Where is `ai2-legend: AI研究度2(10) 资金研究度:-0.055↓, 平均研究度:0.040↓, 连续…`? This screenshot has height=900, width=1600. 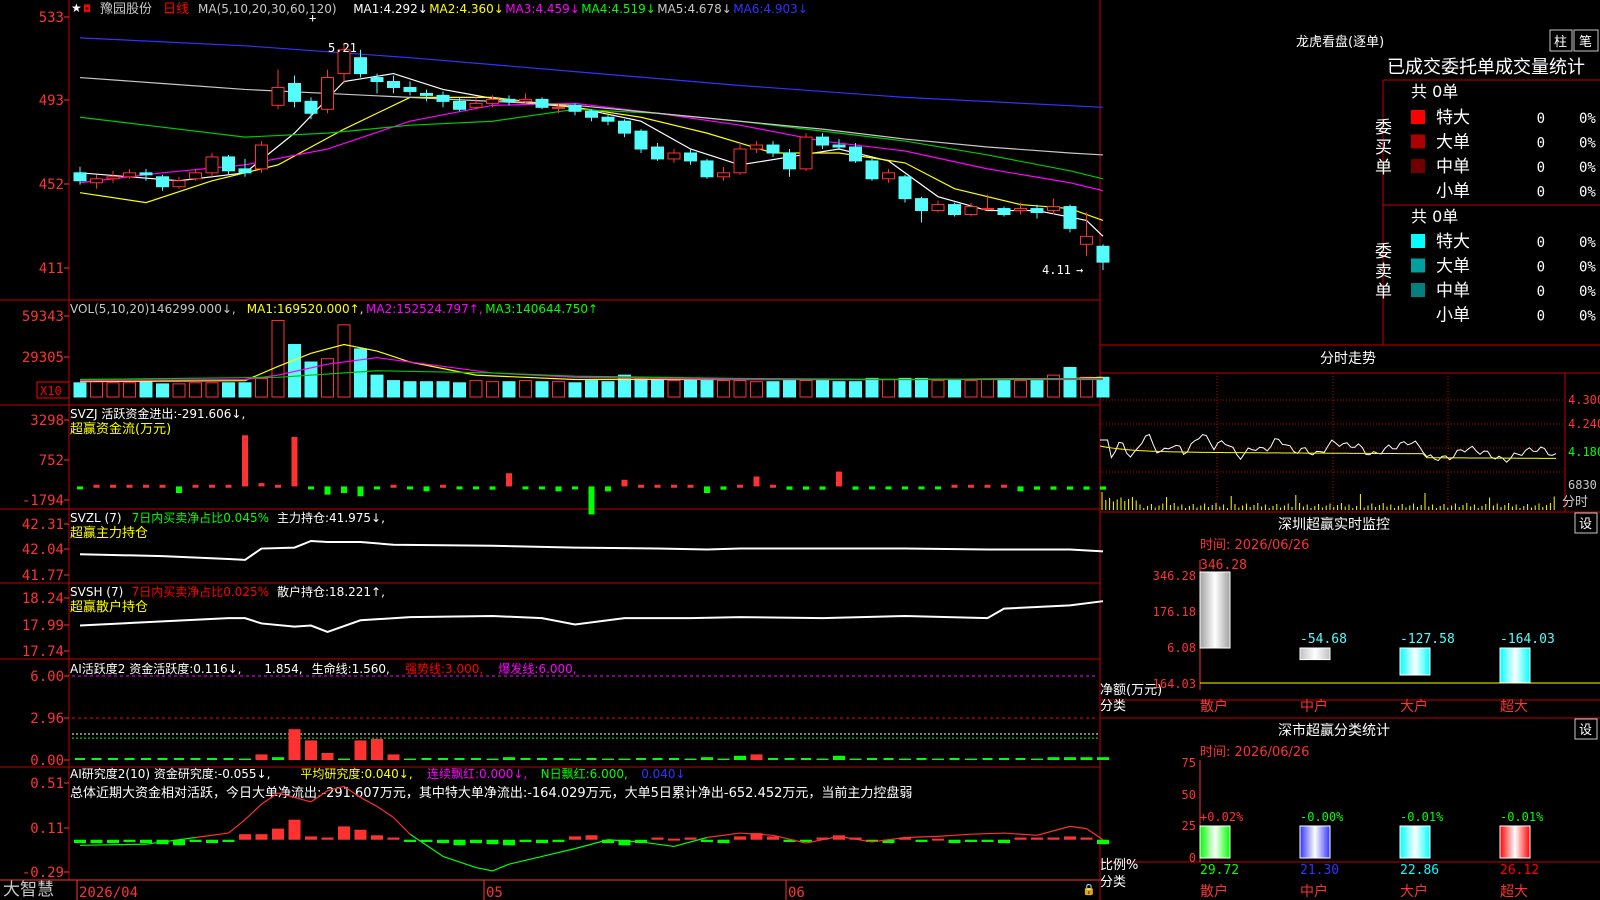
ai2-legend: AI研究度2(10) 资金研究度:-0.055↓, 平均研究度:0.040↓, 连续… is located at coordinates (378, 773).